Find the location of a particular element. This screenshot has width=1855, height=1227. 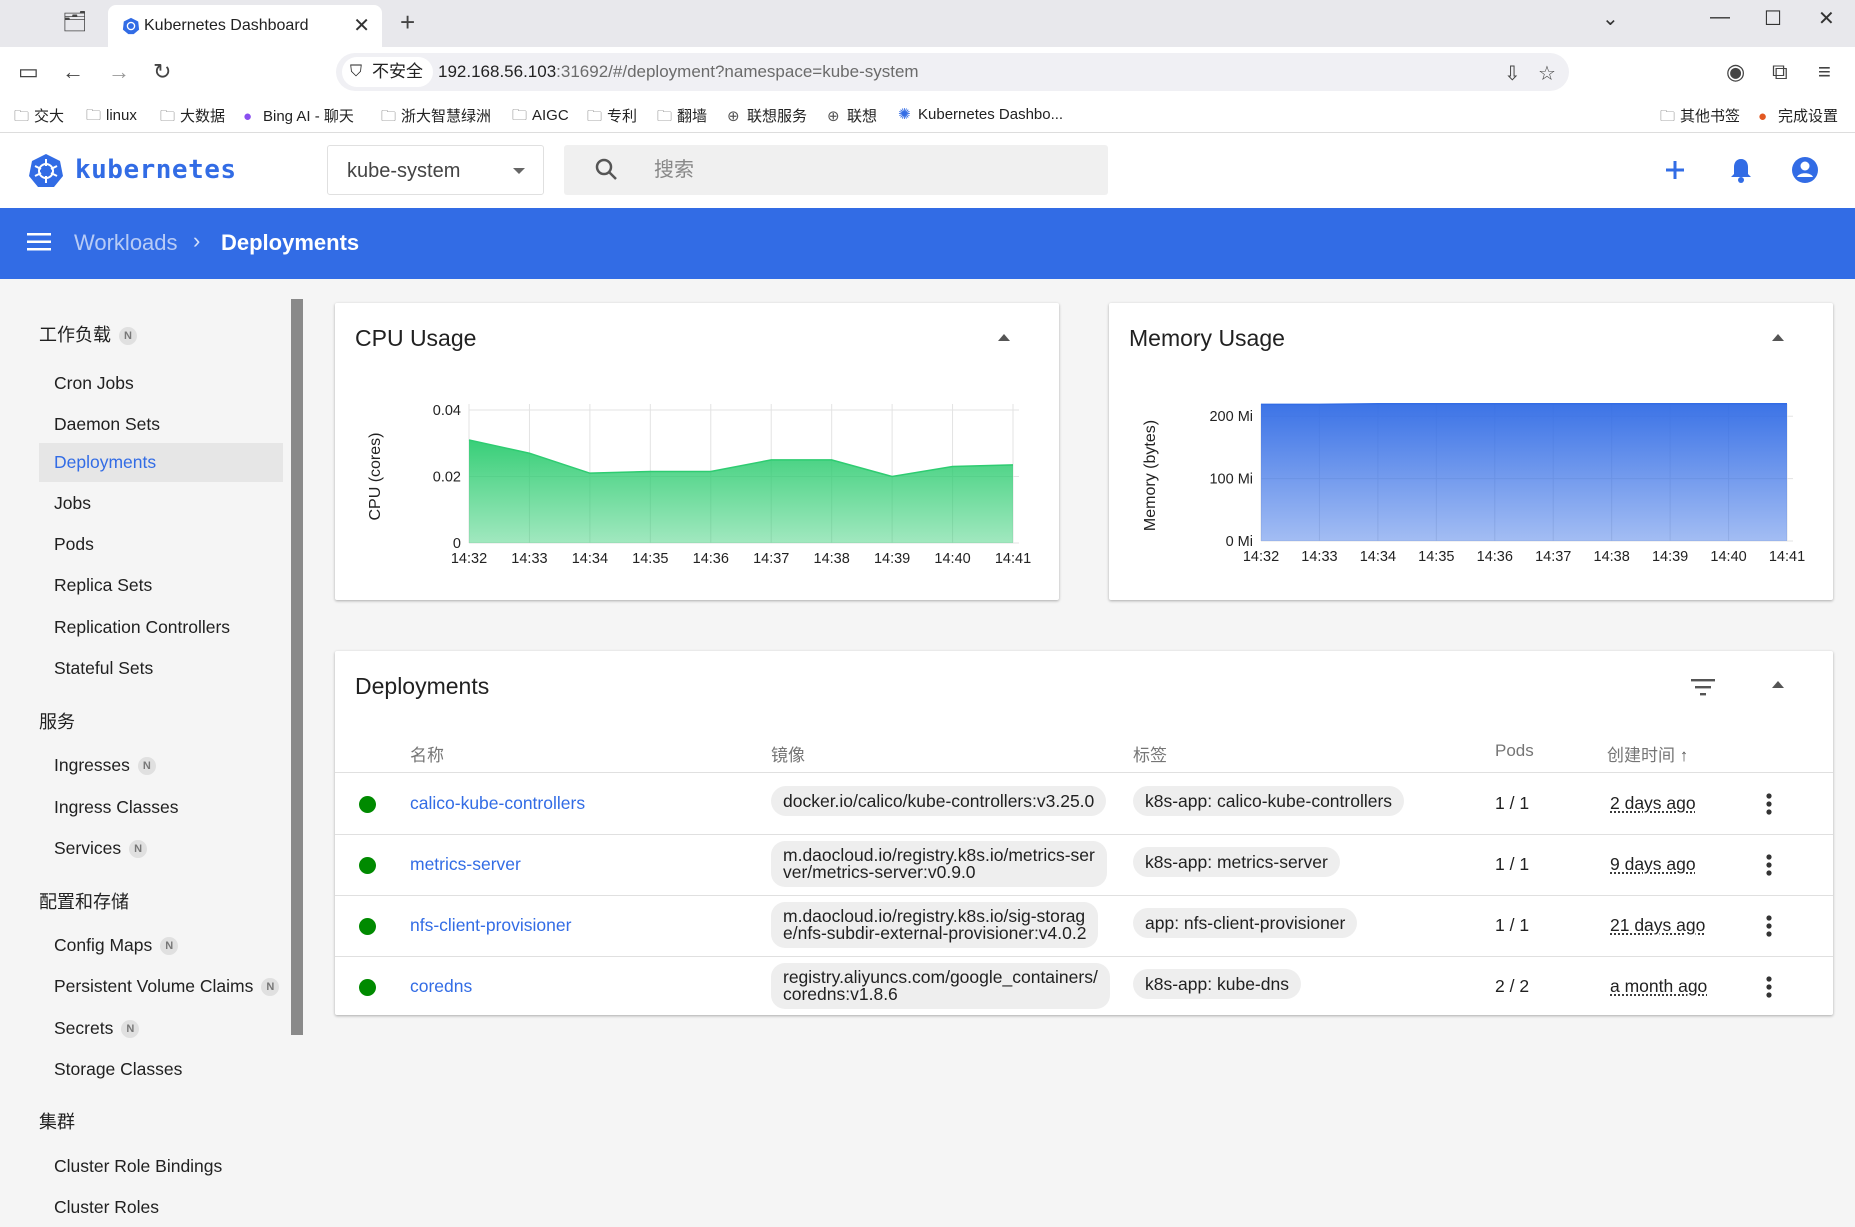

bookmark-item: 🗀 交大 is located at coordinates (39, 118).